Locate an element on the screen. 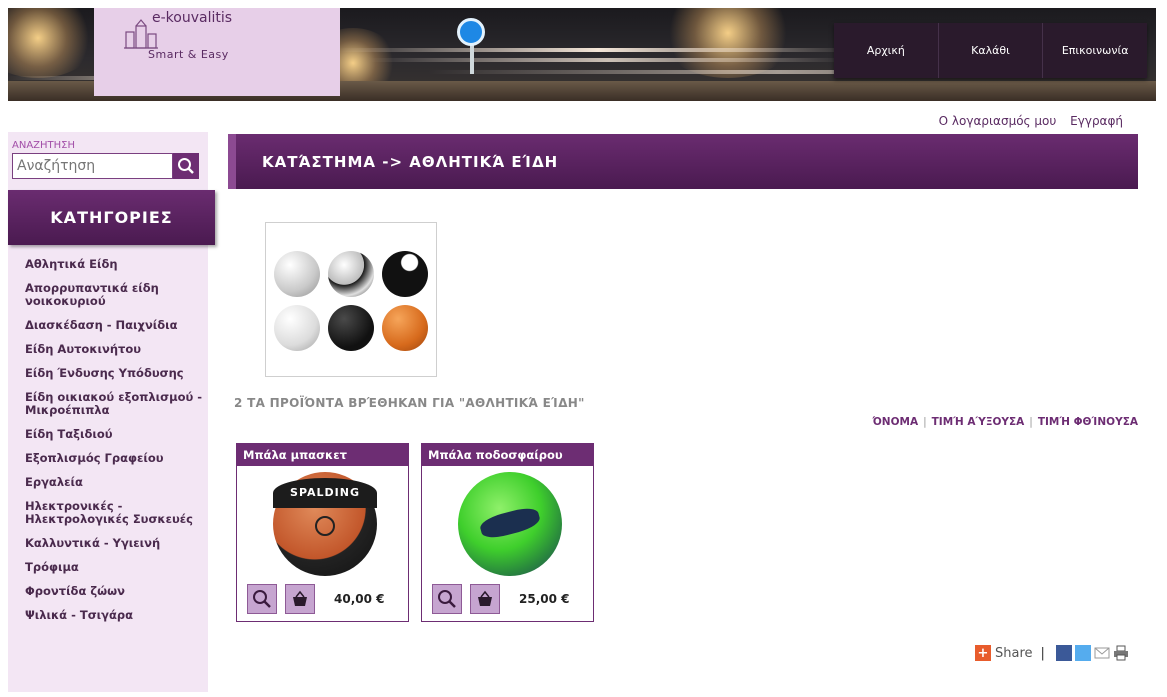 The width and height of the screenshot is (1167, 697). category-item: Ψιλικά - Τσιγάρα is located at coordinates (115, 615).